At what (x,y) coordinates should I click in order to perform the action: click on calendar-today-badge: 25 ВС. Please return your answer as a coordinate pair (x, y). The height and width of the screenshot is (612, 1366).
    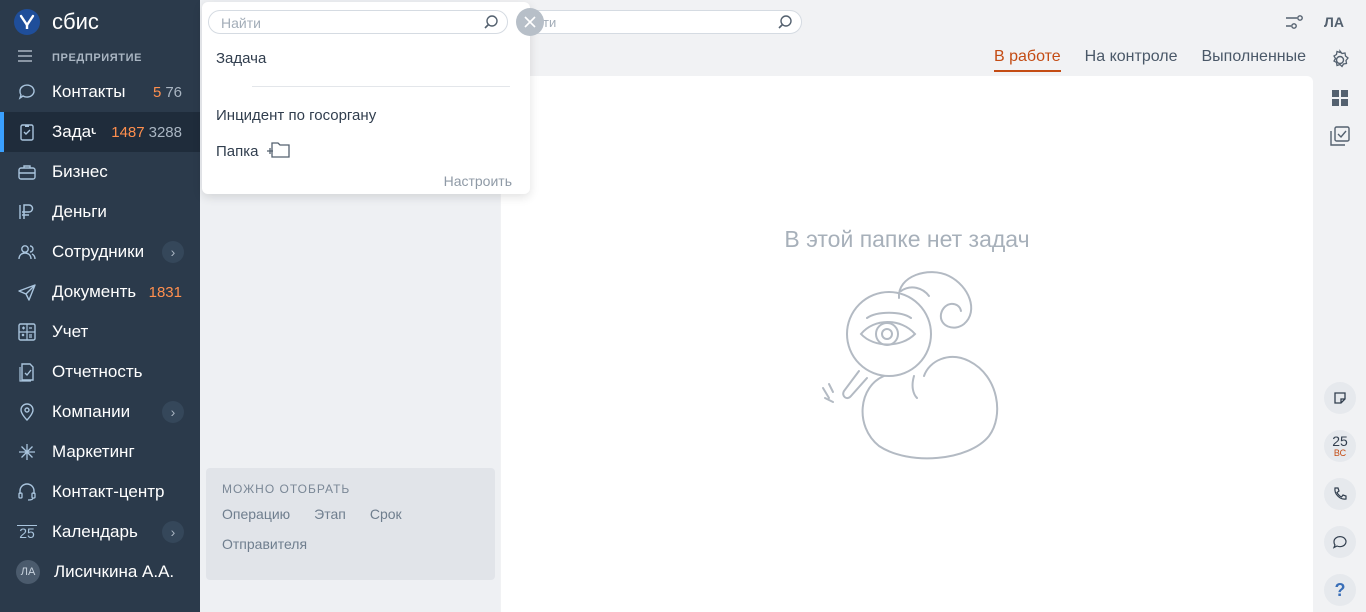
    Looking at the image, I should click on (1340, 446).